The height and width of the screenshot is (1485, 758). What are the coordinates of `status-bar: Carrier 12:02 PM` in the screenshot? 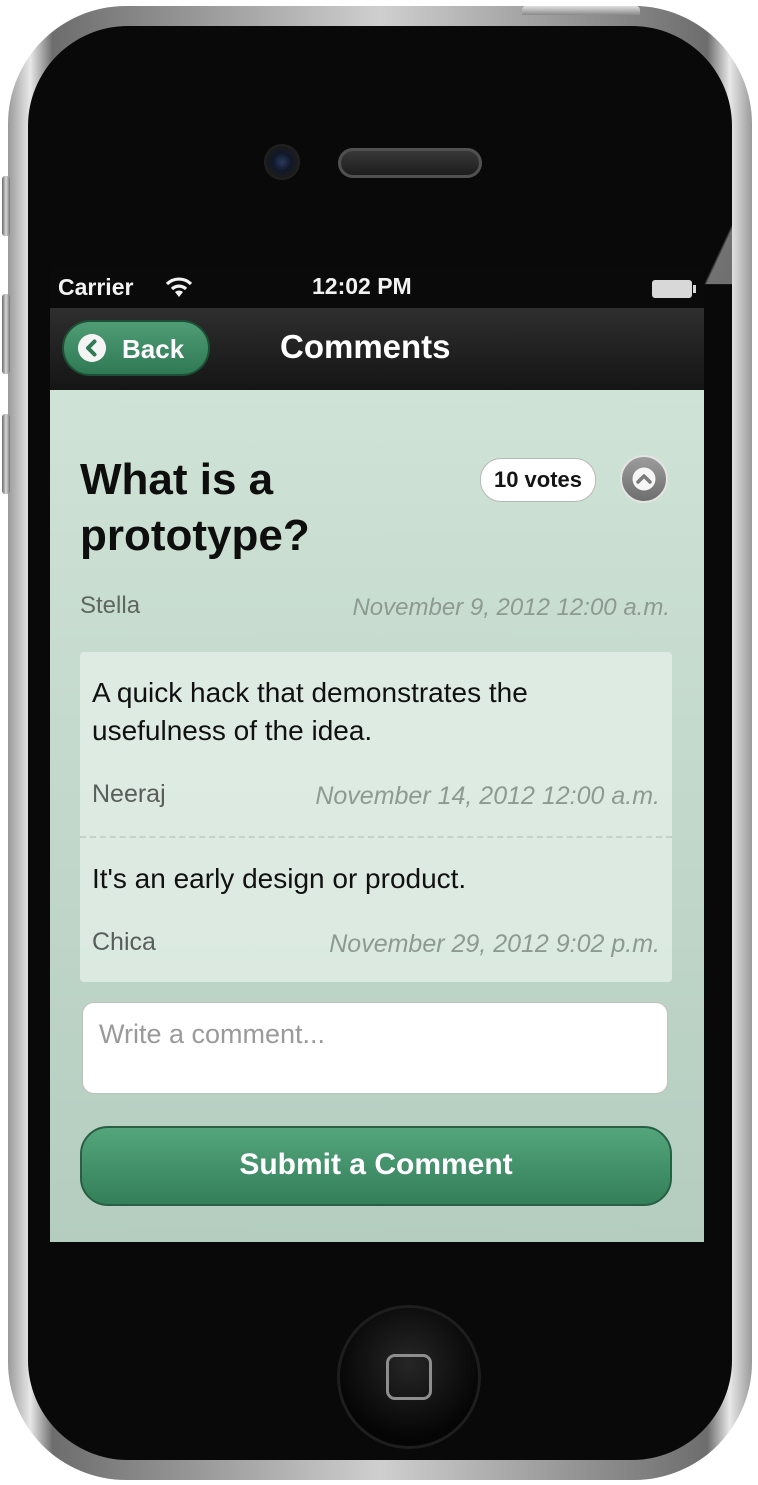 It's located at (377, 287).